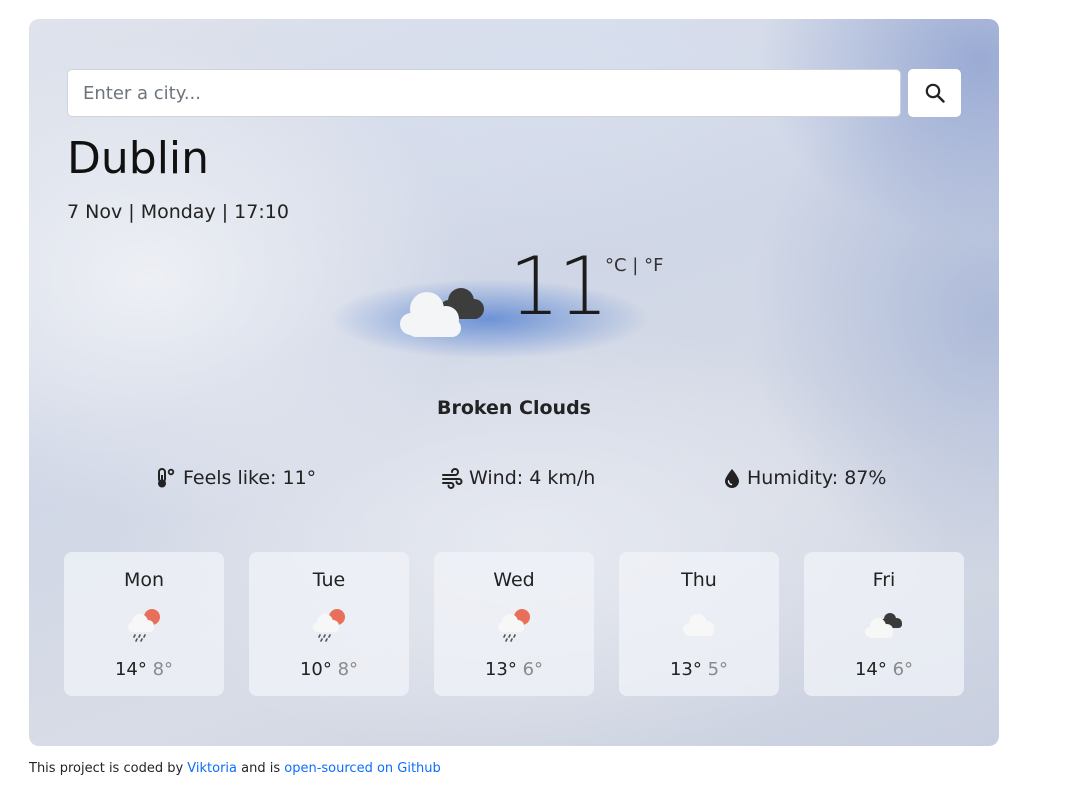 Image resolution: width=1068 pixels, height=799 pixels. Describe the element at coordinates (653, 265) in the screenshot. I see `fahrenheit-link: °F` at that location.